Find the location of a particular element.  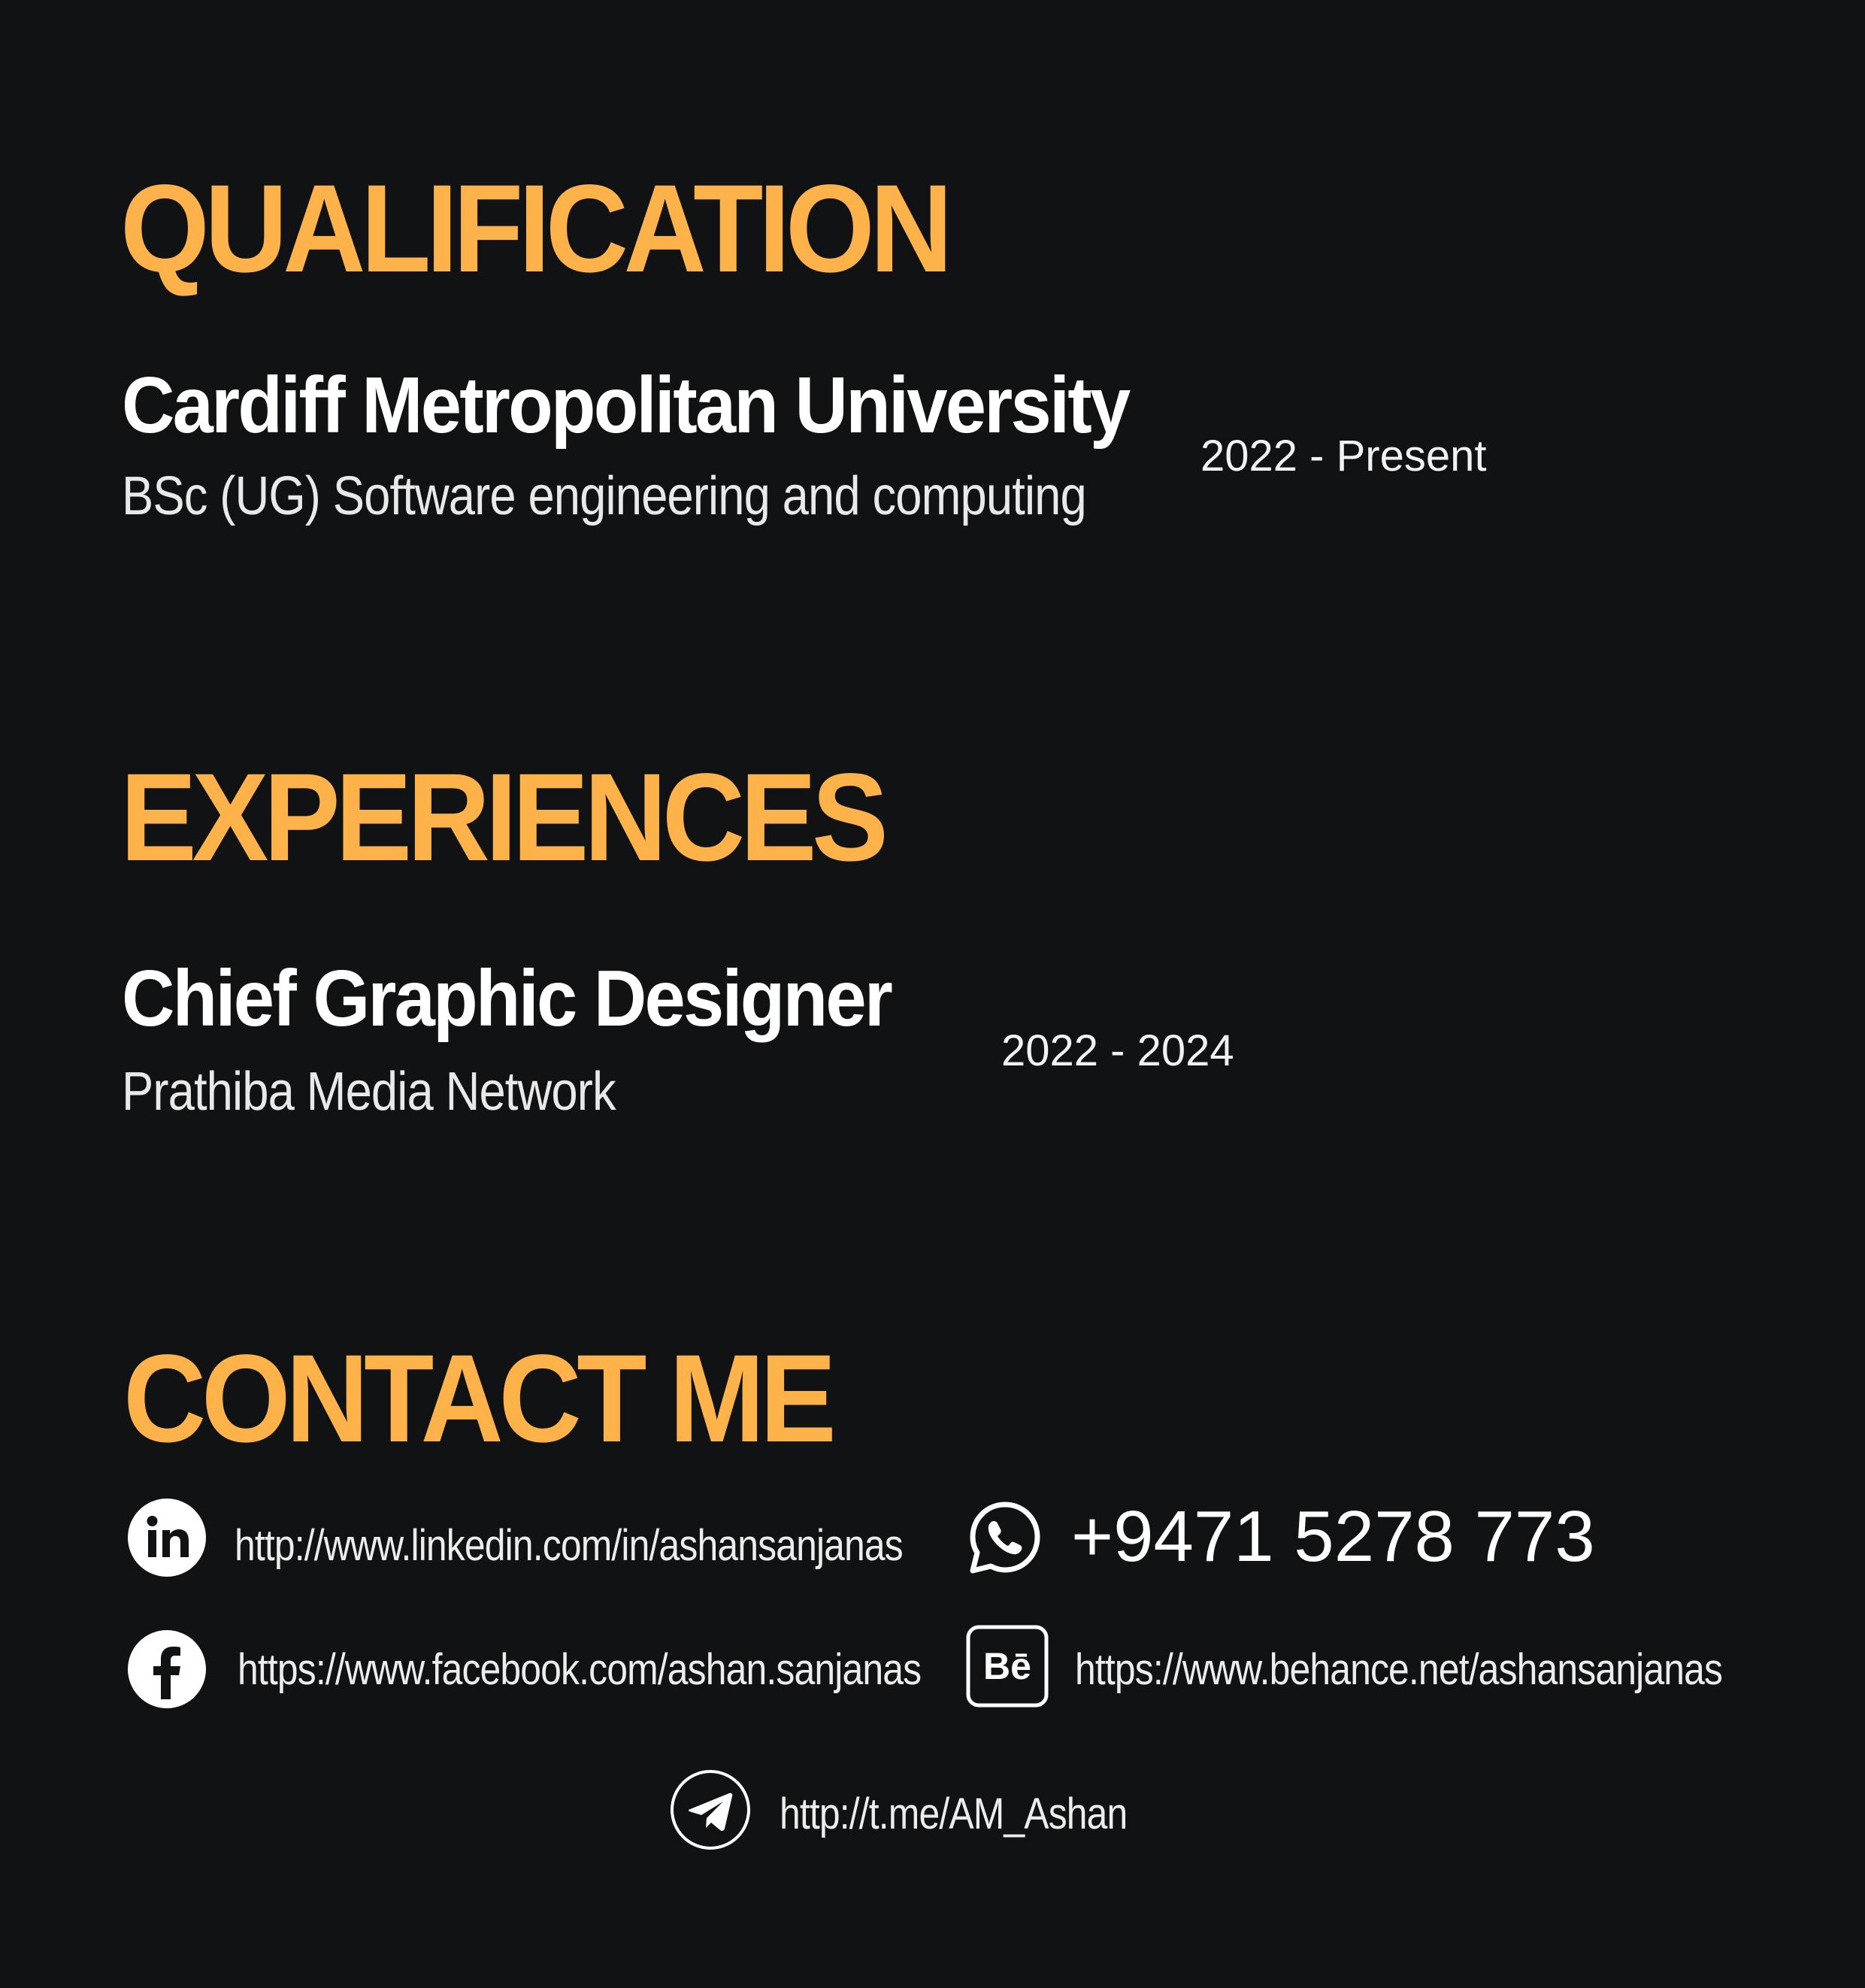

whatsapp-icon is located at coordinates (1005, 1538).